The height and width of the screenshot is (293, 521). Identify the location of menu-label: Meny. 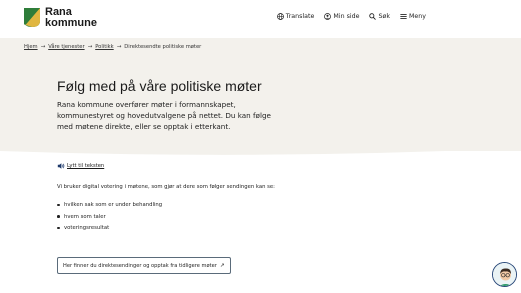
(417, 16).